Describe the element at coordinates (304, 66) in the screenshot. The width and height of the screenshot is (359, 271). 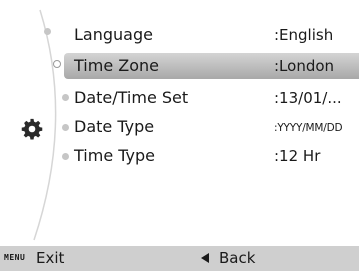
I see `menu-item-value: :London` at that location.